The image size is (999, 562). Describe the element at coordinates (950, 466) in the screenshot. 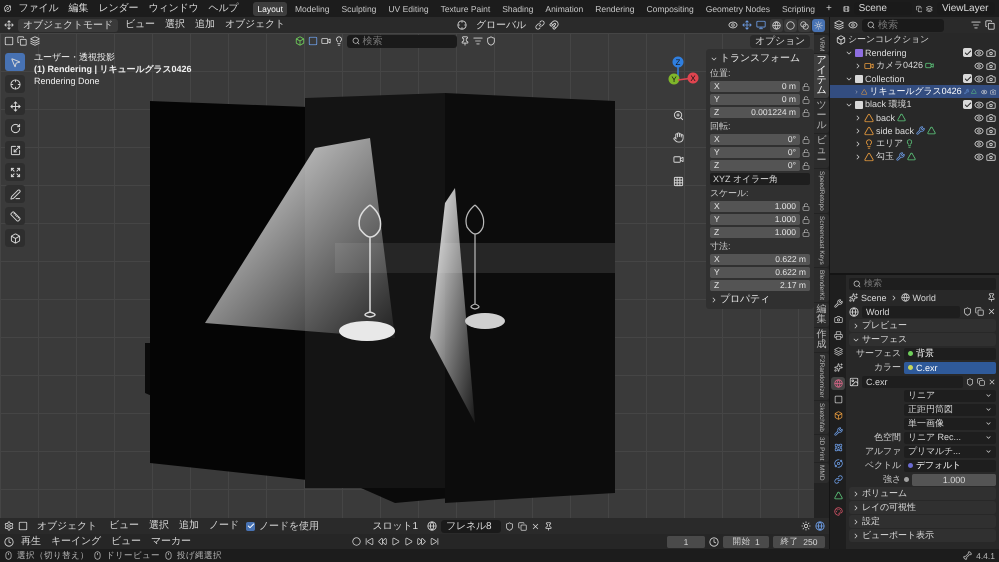

I see `socket-field: デフォルト` at that location.